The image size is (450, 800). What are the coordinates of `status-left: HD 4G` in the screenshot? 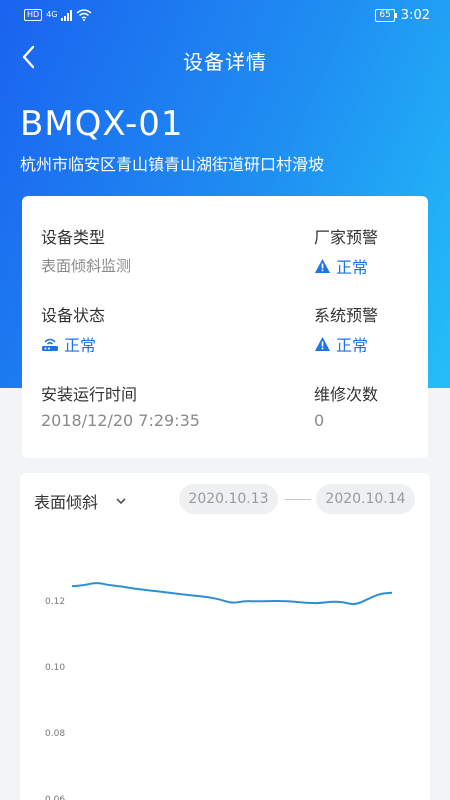 It's located at (58, 15).